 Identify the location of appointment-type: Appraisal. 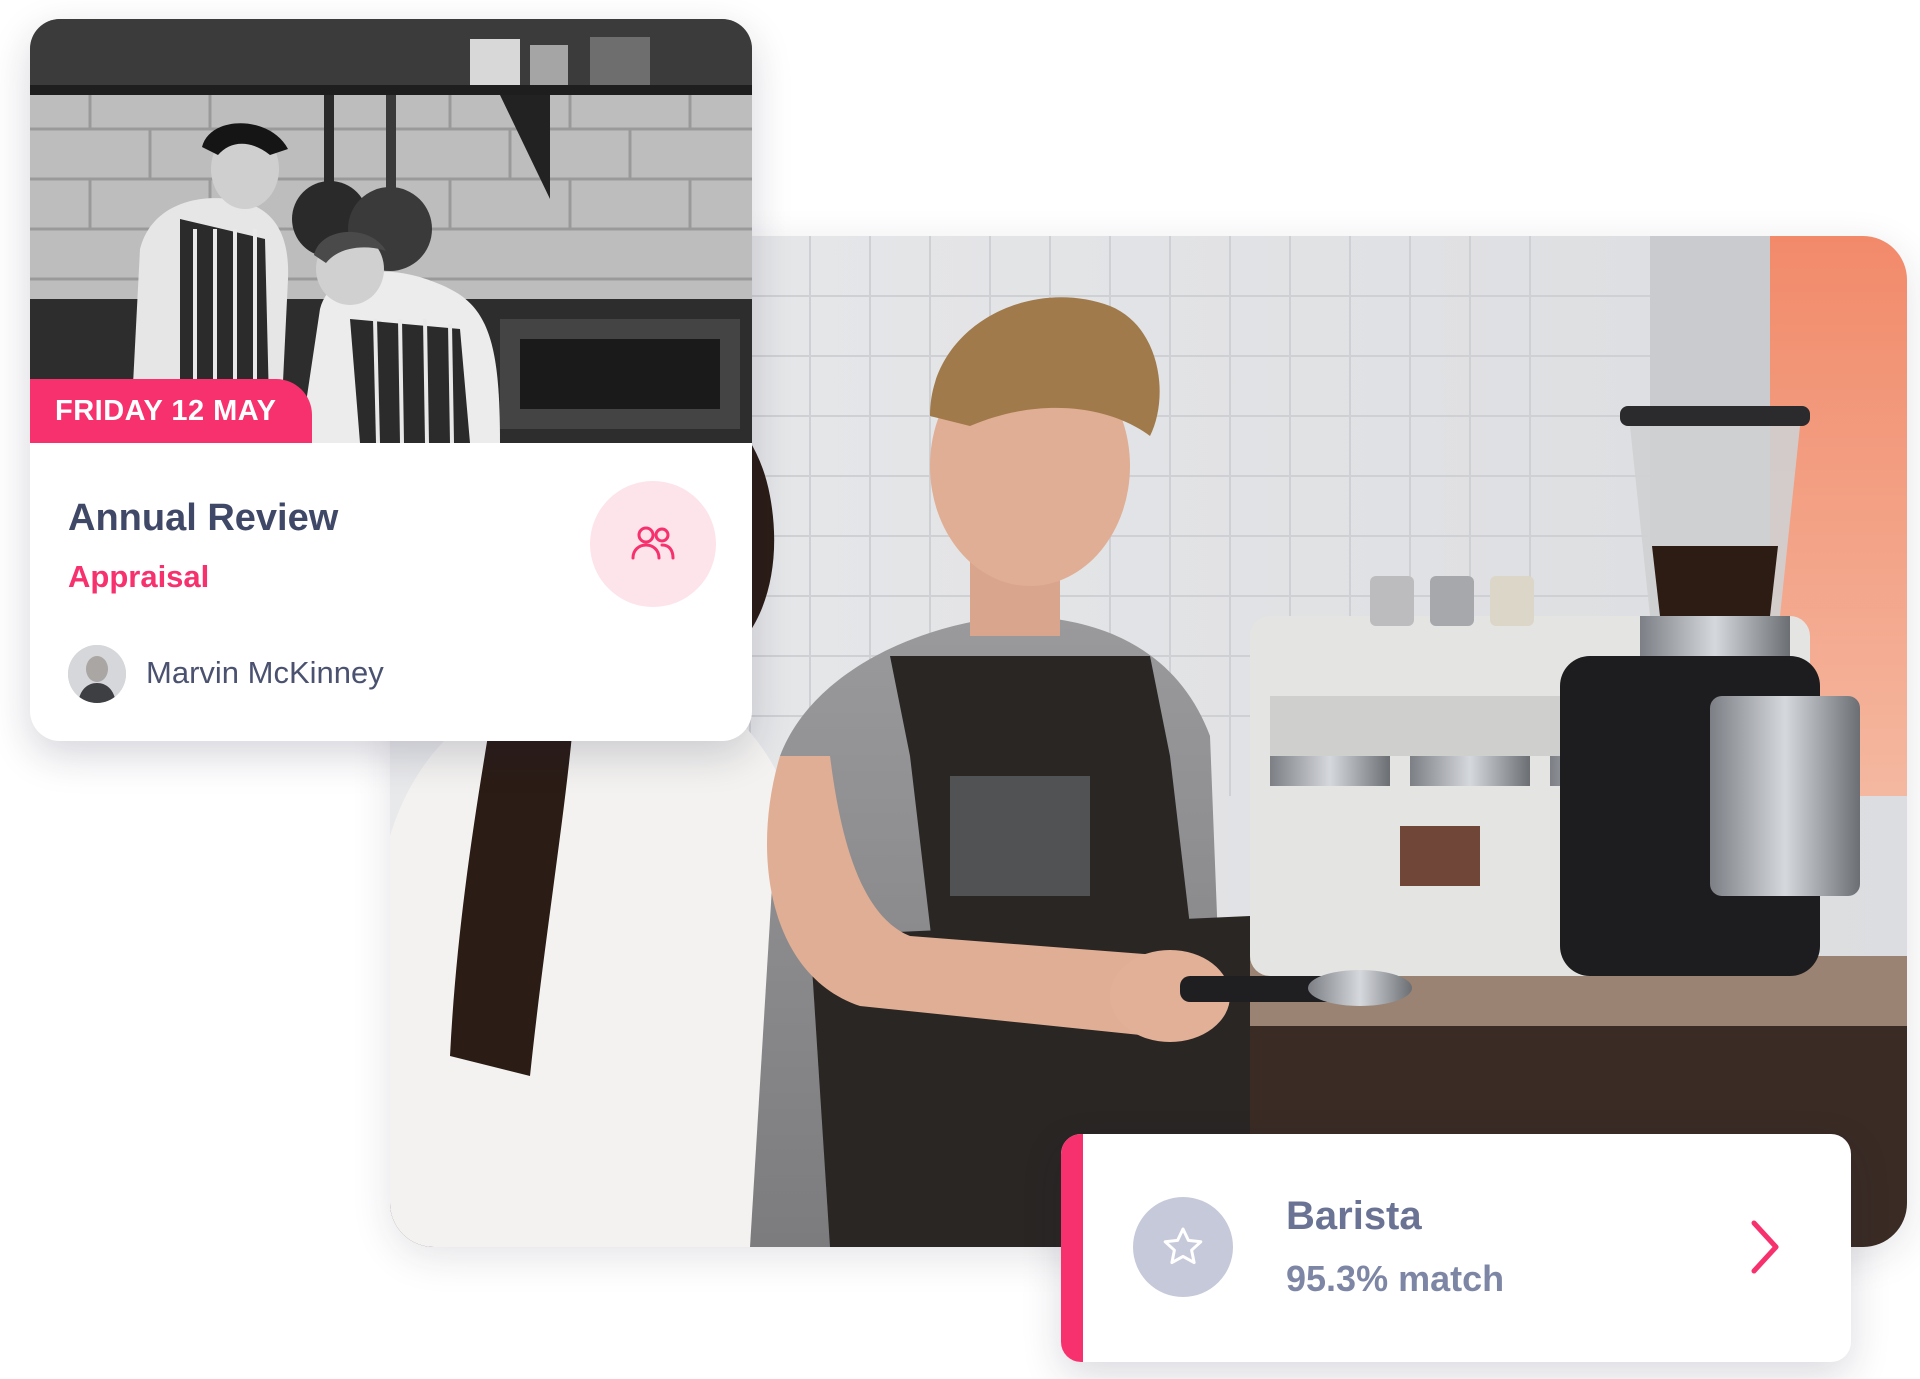
(139, 576).